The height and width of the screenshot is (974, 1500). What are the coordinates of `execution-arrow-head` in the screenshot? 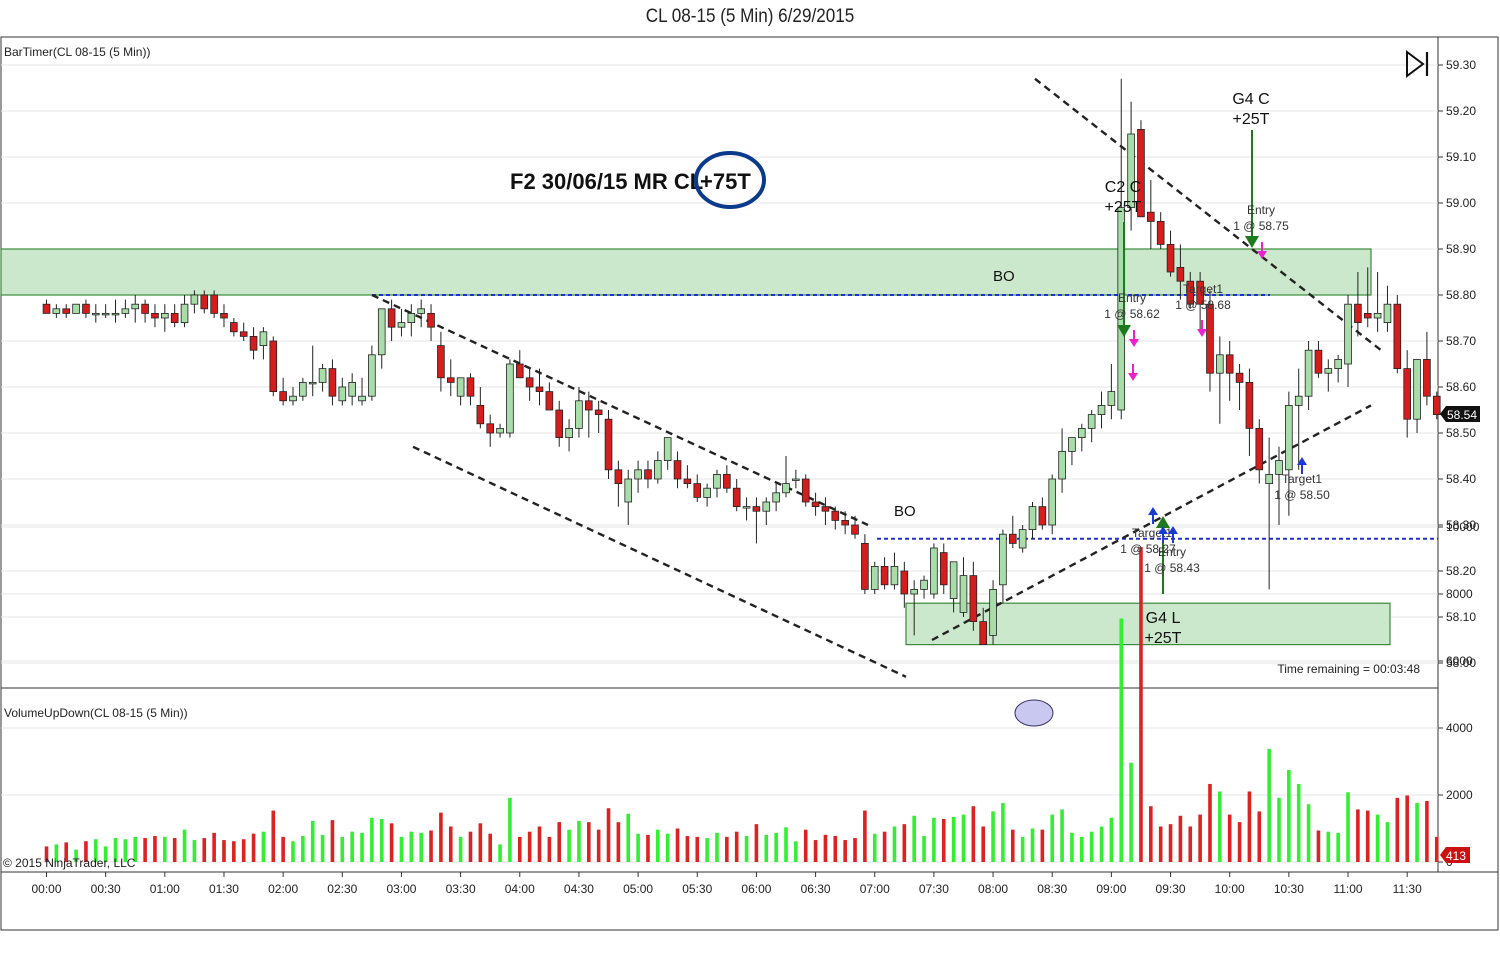 It's located at (1133, 377).